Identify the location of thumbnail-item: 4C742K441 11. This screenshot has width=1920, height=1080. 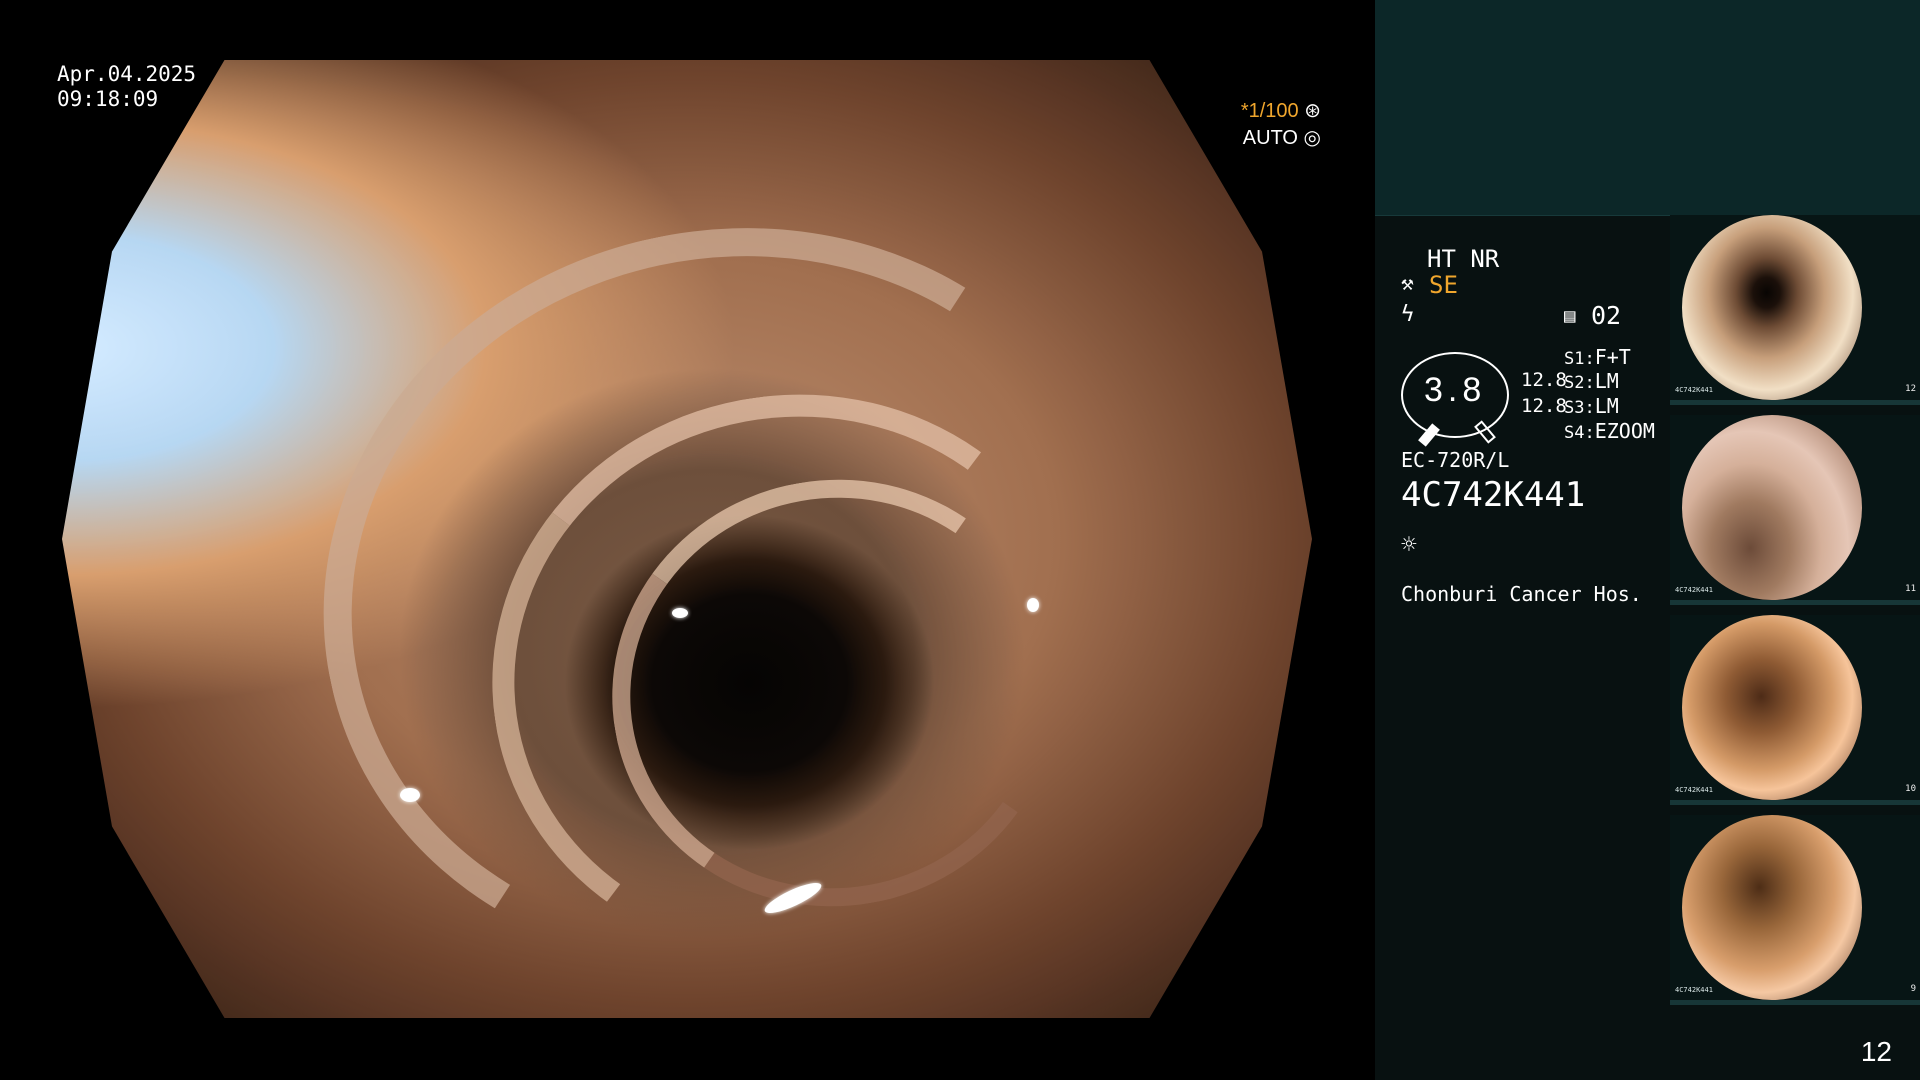
(1795, 510).